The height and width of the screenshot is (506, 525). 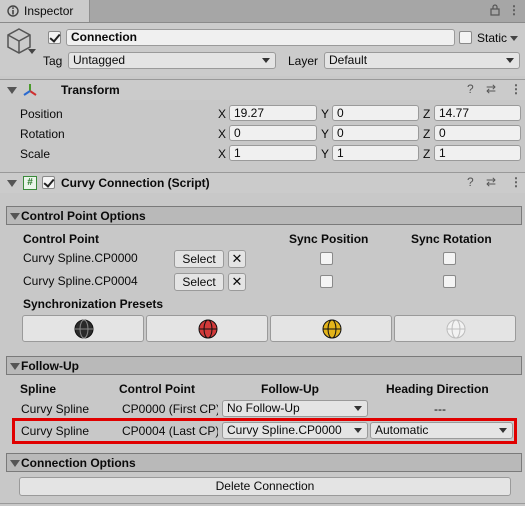 What do you see at coordinates (440, 409) in the screenshot?
I see `heading-direction-value: ---` at bounding box center [440, 409].